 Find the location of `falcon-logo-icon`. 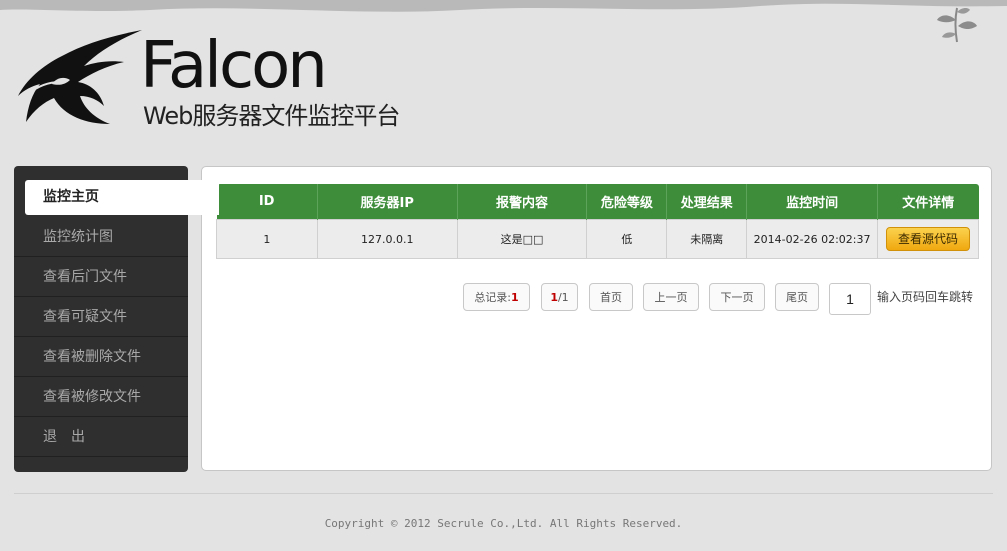

falcon-logo-icon is located at coordinates (80, 77).